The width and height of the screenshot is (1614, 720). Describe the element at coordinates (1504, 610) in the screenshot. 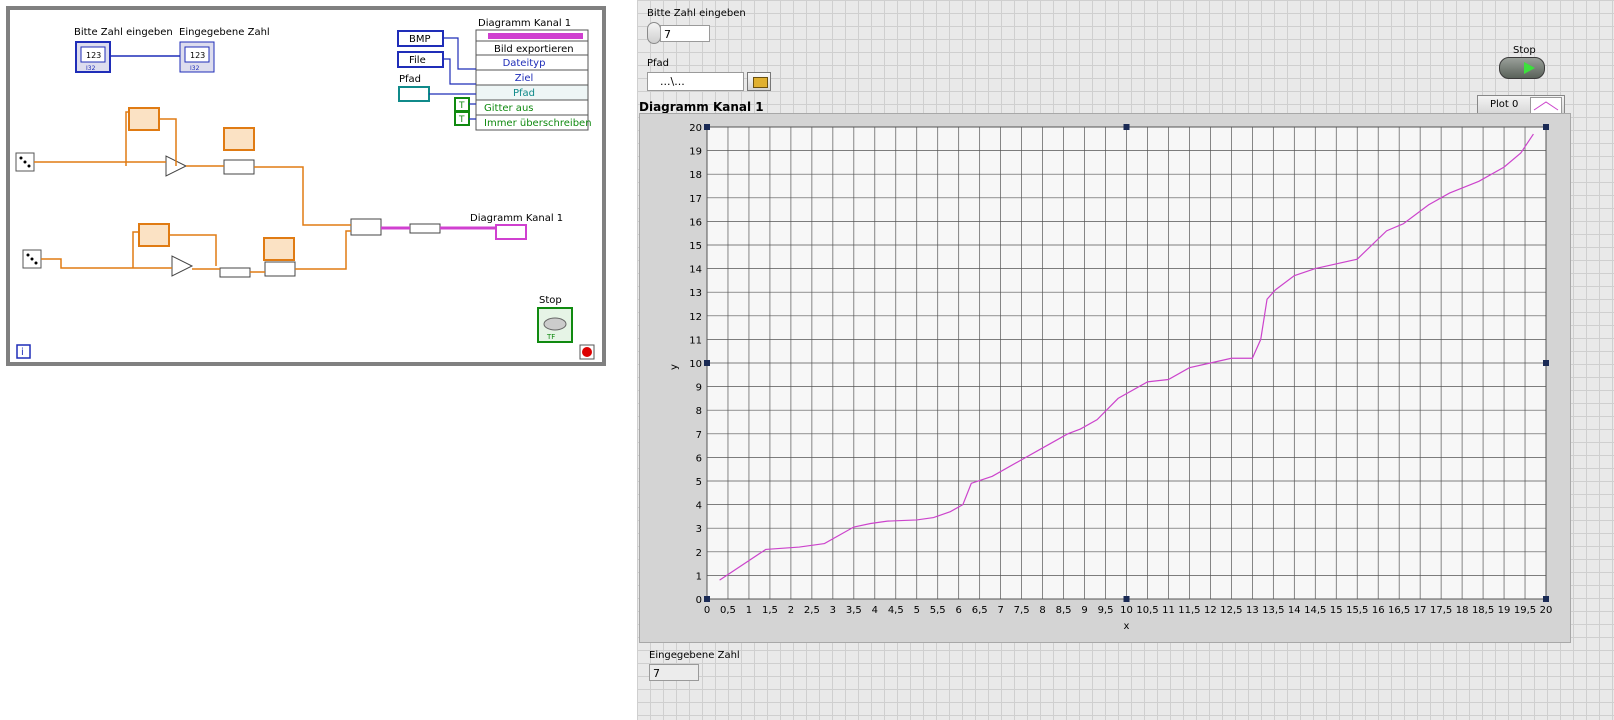

I see `x-tick-label: 19` at that location.